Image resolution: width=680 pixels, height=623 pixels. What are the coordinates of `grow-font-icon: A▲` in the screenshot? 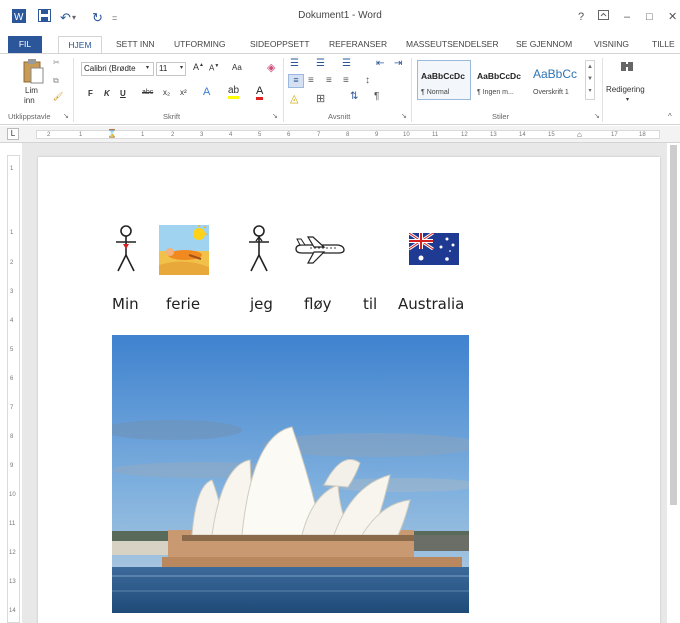 It's located at (198, 67).